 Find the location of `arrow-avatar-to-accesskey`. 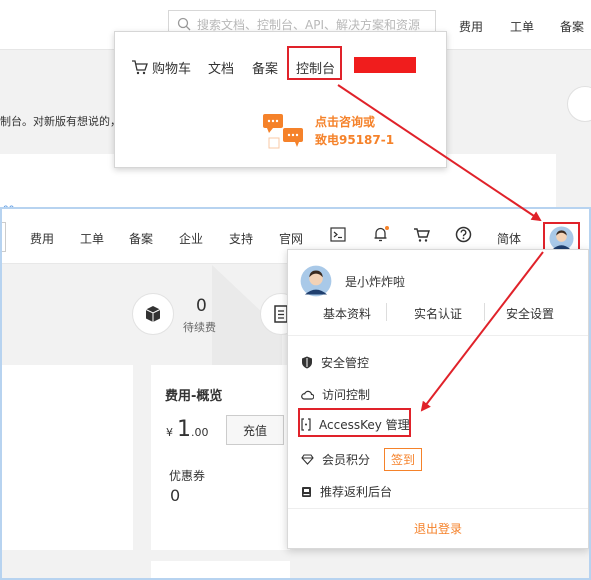

arrow-avatar-to-accesskey is located at coordinates (482, 331).